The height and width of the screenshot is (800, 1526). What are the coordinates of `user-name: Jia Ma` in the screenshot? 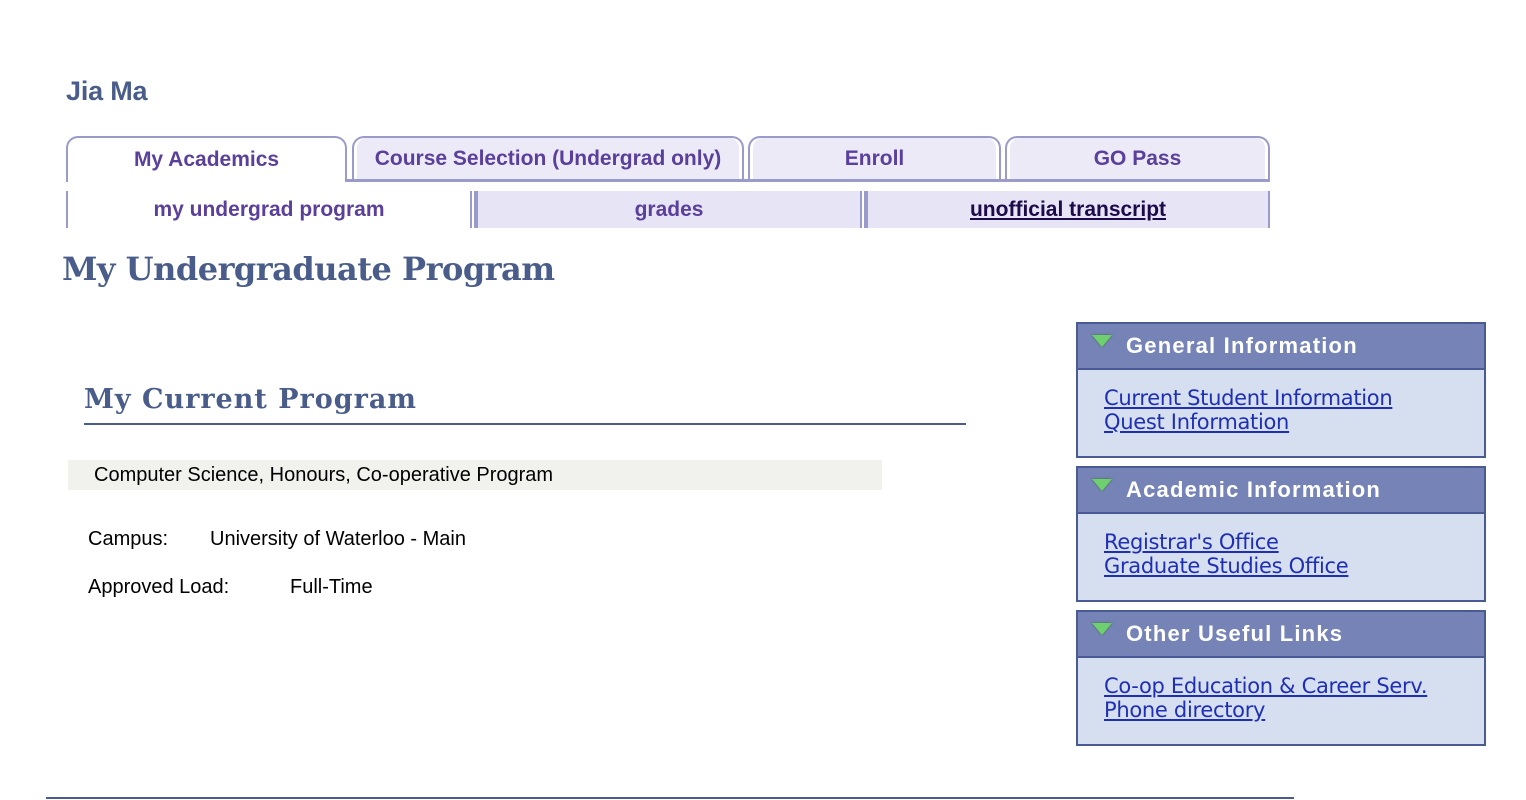 It's located at (107, 91).